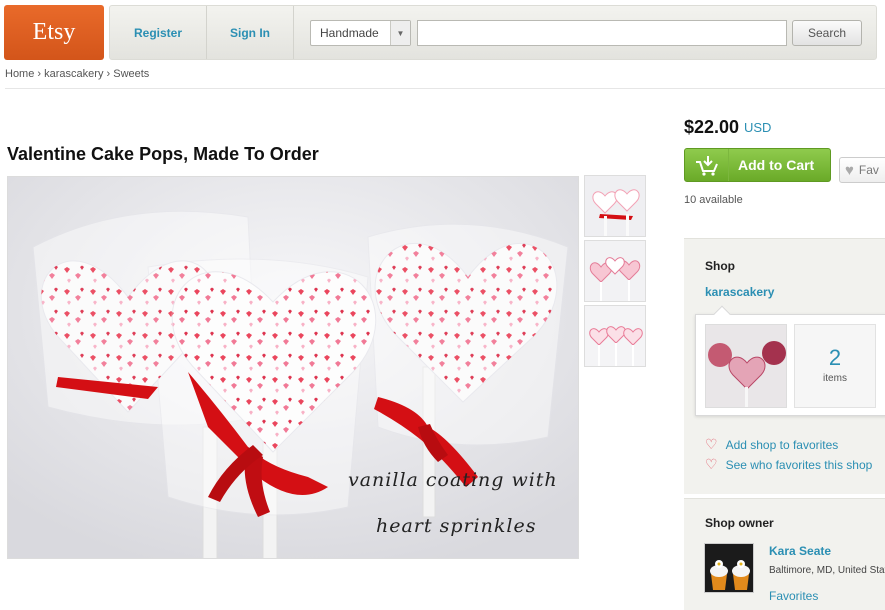 The image size is (885, 610). I want to click on cart-icon, so click(707, 165).